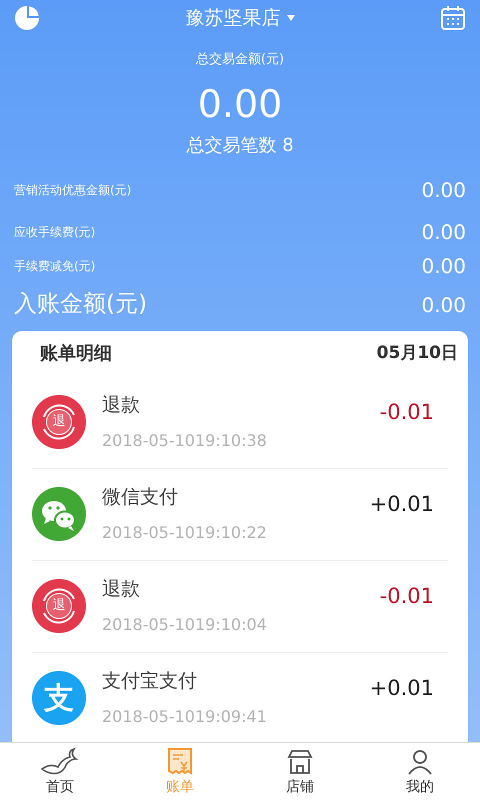 This screenshot has height=800, width=480. What do you see at coordinates (180, 762) in the screenshot?
I see `receipt-icon` at bounding box center [180, 762].